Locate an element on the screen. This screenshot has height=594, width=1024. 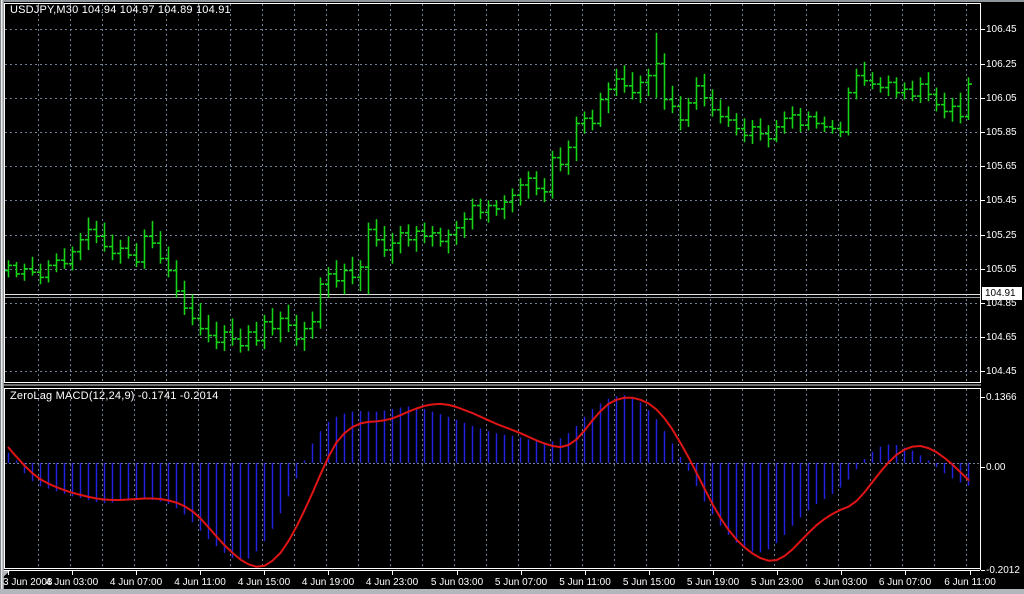
indicator-tick-label: 0.1366 is located at coordinates (1001, 397).